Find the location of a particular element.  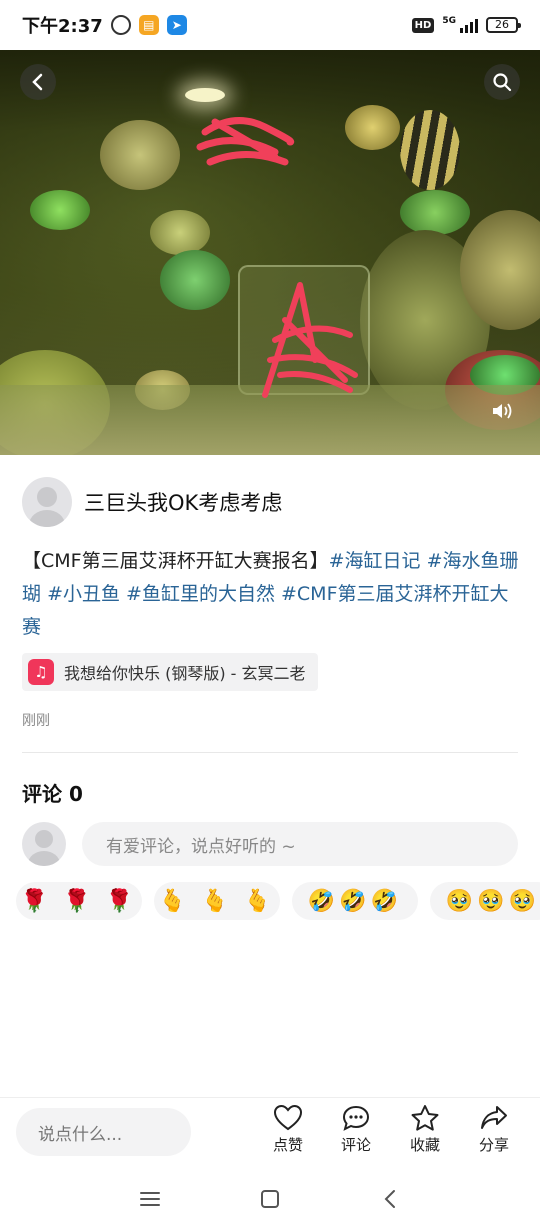

app-notification-icon: ▤ is located at coordinates (148, 25).